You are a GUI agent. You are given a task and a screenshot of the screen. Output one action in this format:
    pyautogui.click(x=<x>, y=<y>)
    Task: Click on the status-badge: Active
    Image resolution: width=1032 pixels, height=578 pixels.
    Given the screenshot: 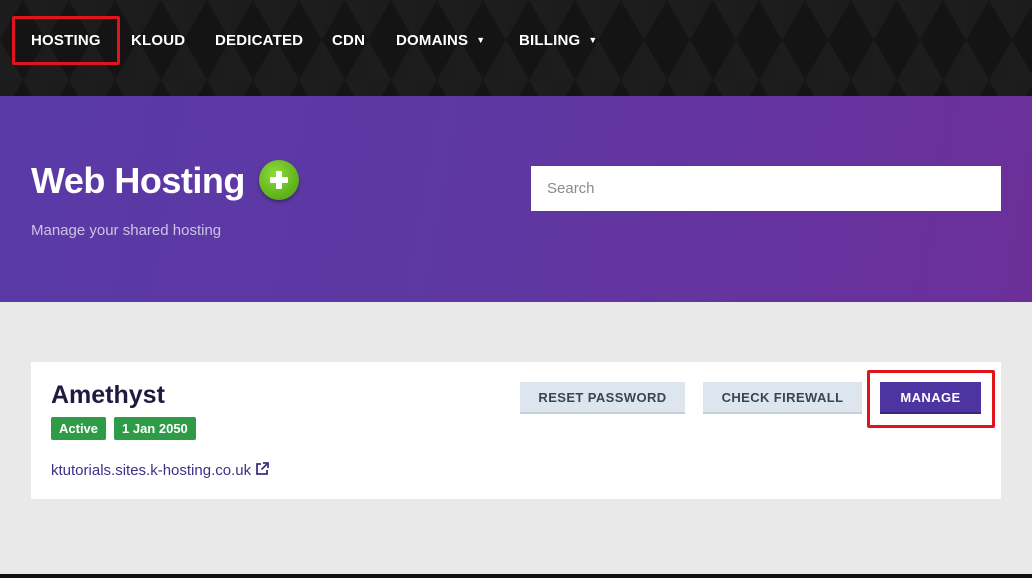 What is the action you would take?
    pyautogui.click(x=79, y=428)
    